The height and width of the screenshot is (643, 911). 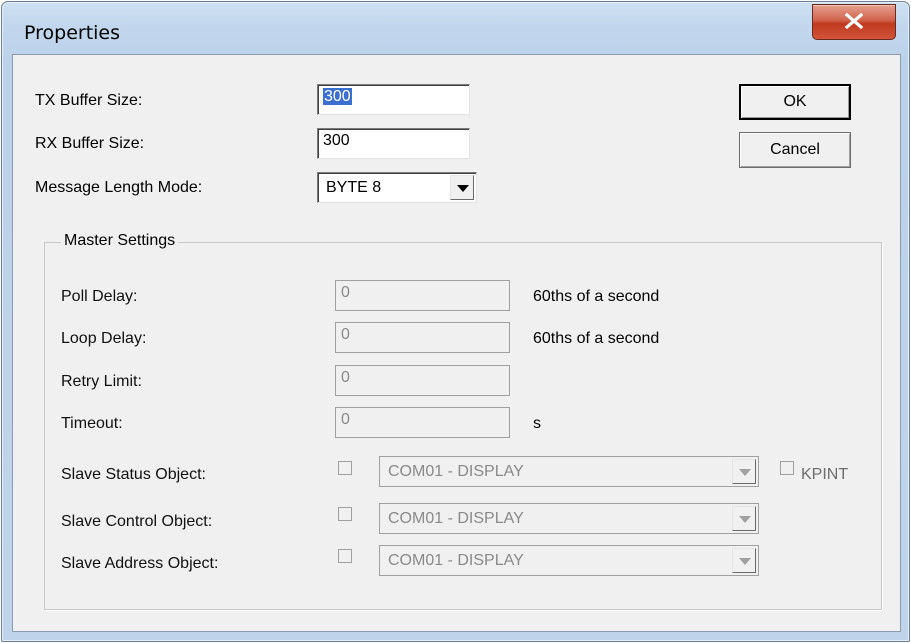 I want to click on ok-button: OK, so click(x=795, y=102).